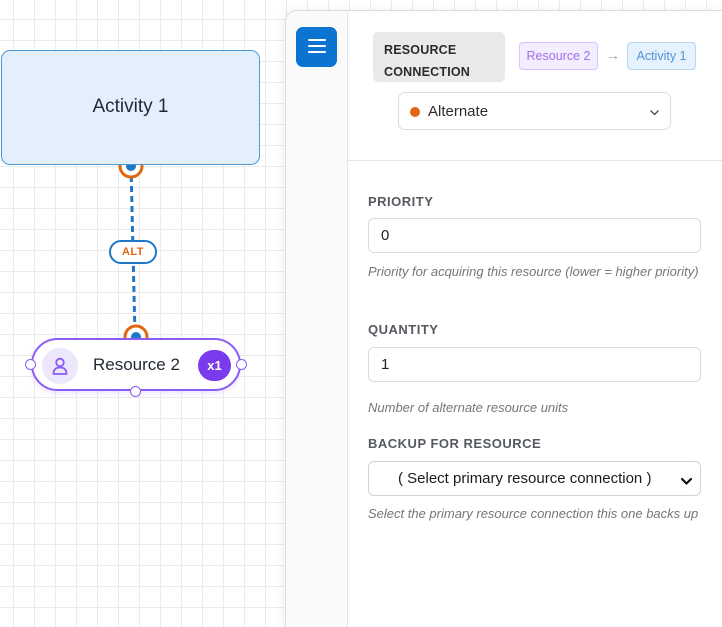 The image size is (722, 627). What do you see at coordinates (613, 55) in the screenshot?
I see `right-arrow-icon: →` at bounding box center [613, 55].